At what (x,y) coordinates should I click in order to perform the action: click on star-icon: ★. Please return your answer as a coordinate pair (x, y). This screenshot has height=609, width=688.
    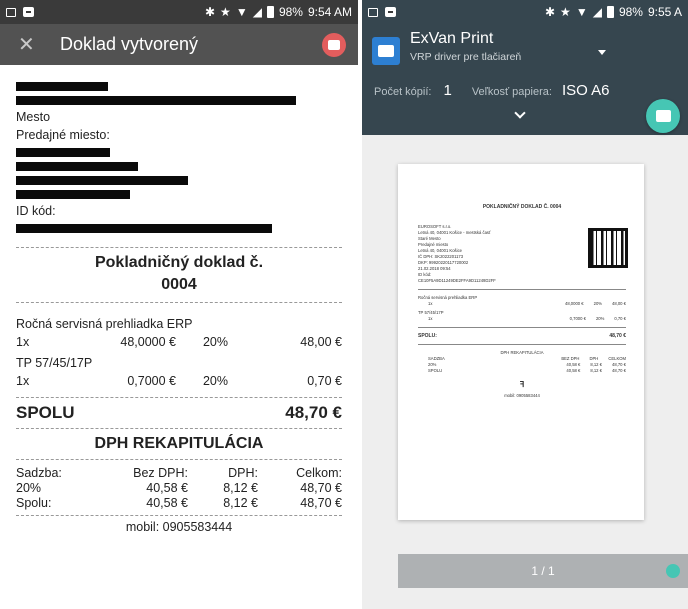
    Looking at the image, I should click on (565, 12).